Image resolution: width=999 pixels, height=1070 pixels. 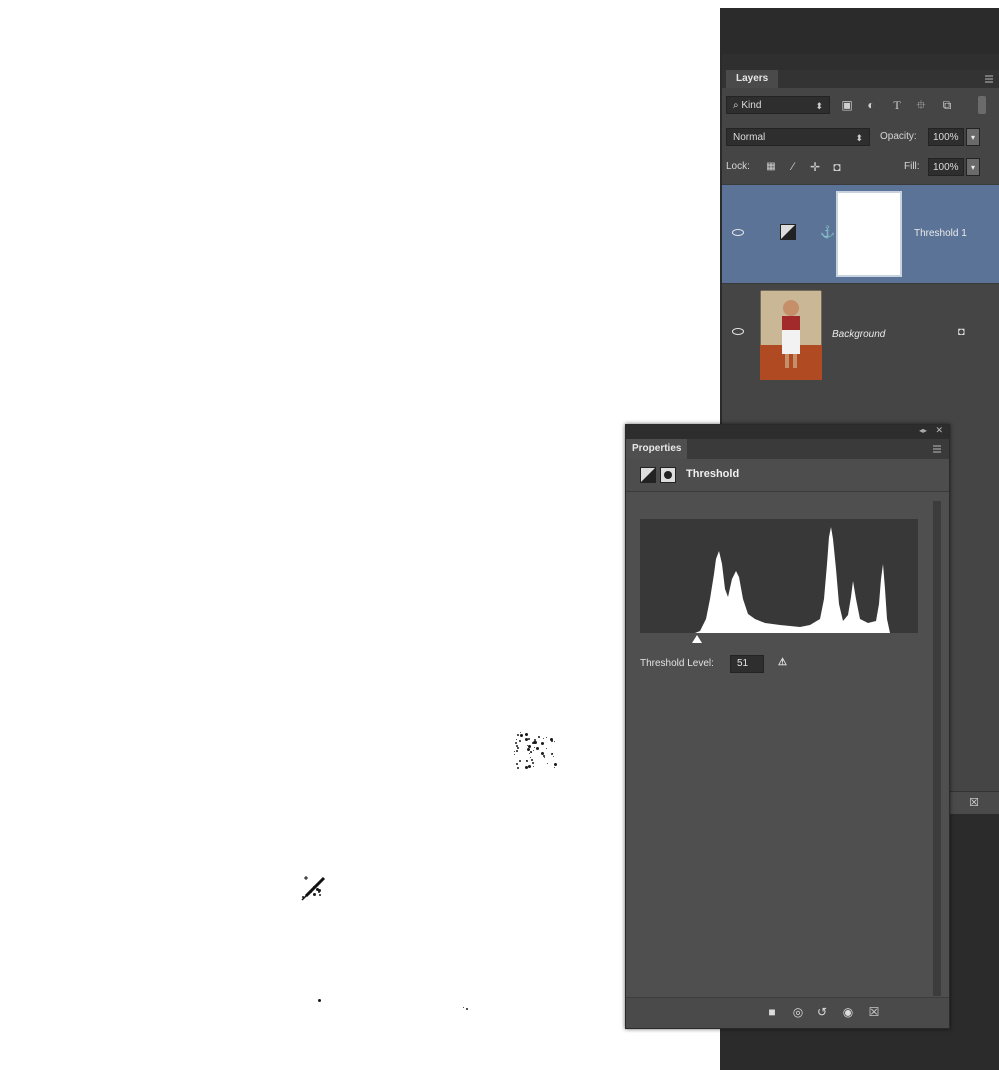 I want to click on clip-to-layer-icon: ■, so click(x=772, y=1012).